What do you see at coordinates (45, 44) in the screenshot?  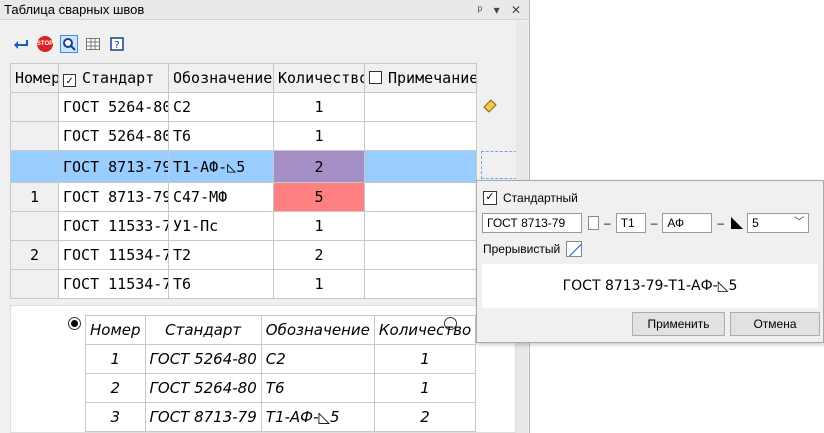 I see `stop-button: STOP` at bounding box center [45, 44].